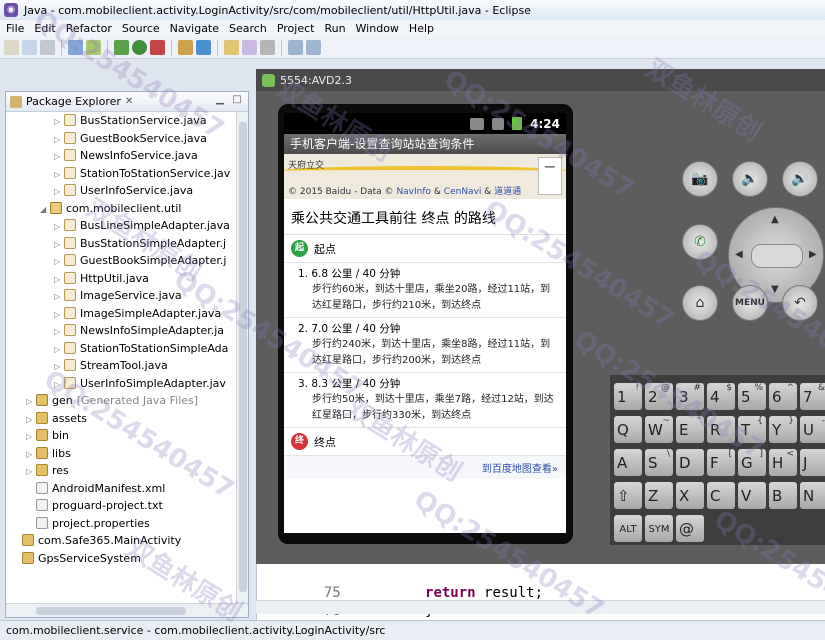 The image size is (825, 640). I want to click on dpad-right-icon: ▶, so click(813, 254).